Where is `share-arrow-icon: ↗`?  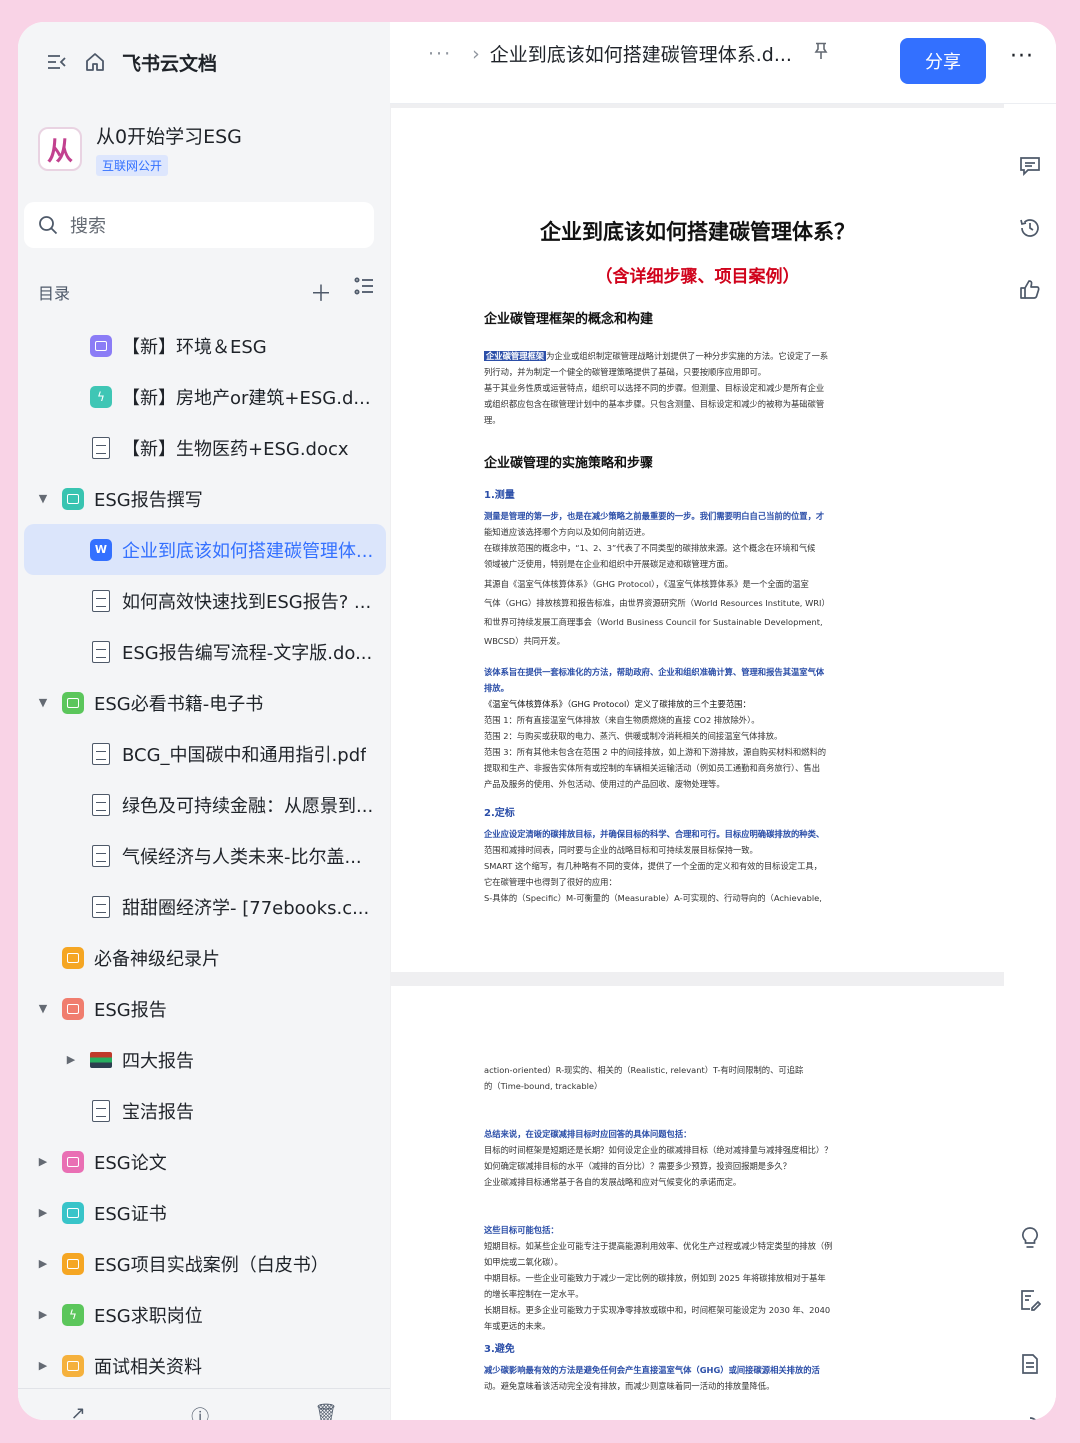 share-arrow-icon: ↗ is located at coordinates (78, 1411).